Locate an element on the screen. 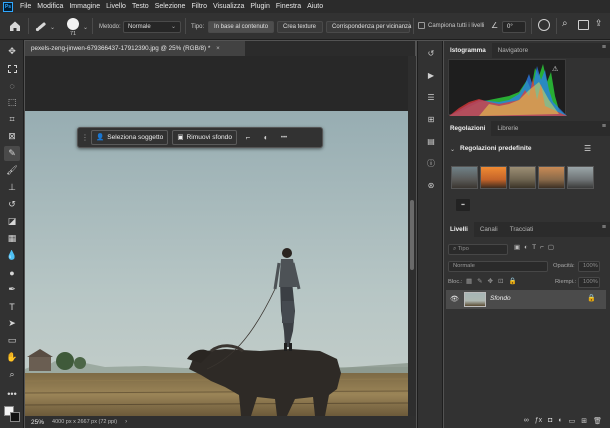 Image resolution: width=610 pixels, height=428 pixels. comments-icon: ▤ is located at coordinates (431, 141).